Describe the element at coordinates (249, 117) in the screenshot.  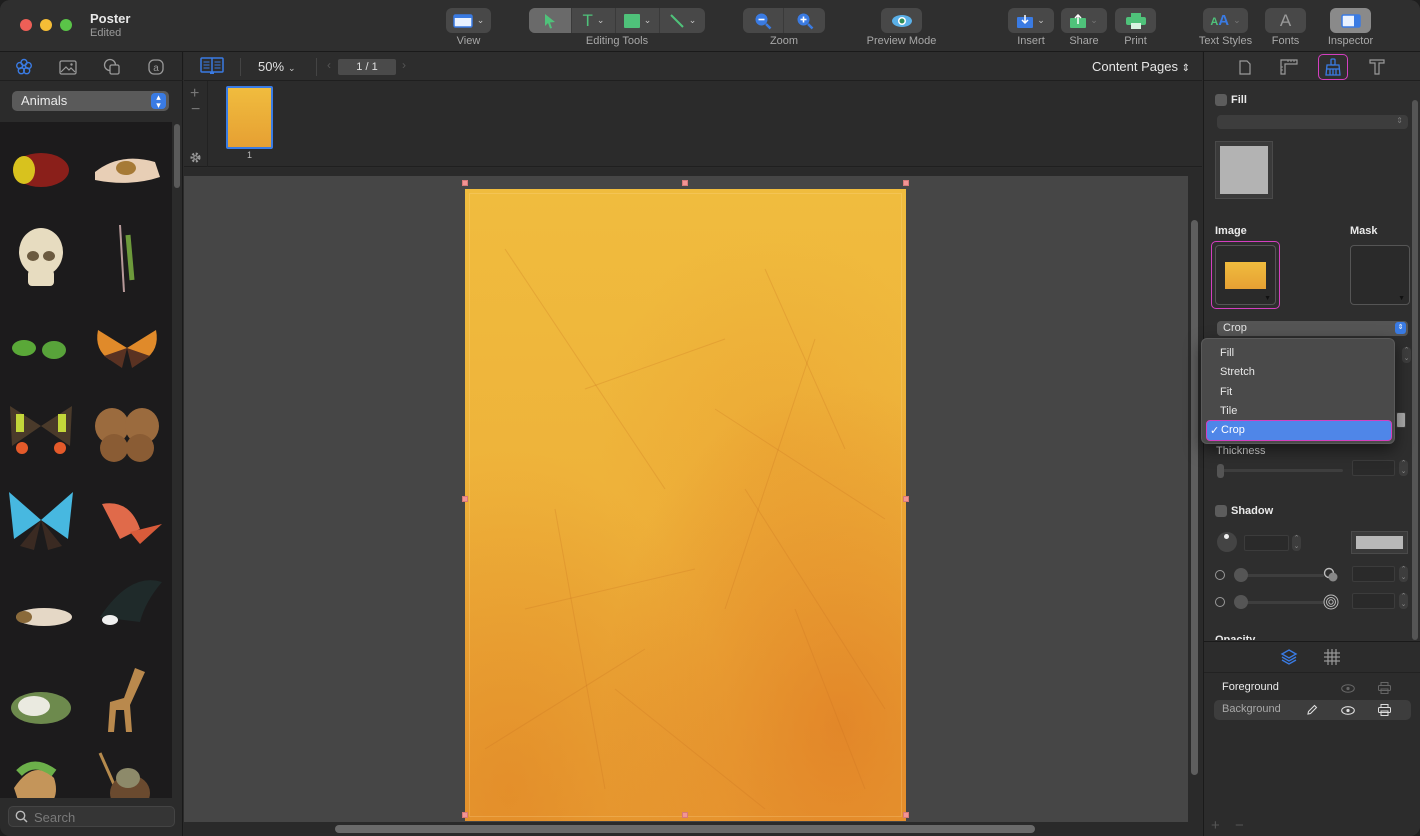
I see `page-thumbnail` at that location.